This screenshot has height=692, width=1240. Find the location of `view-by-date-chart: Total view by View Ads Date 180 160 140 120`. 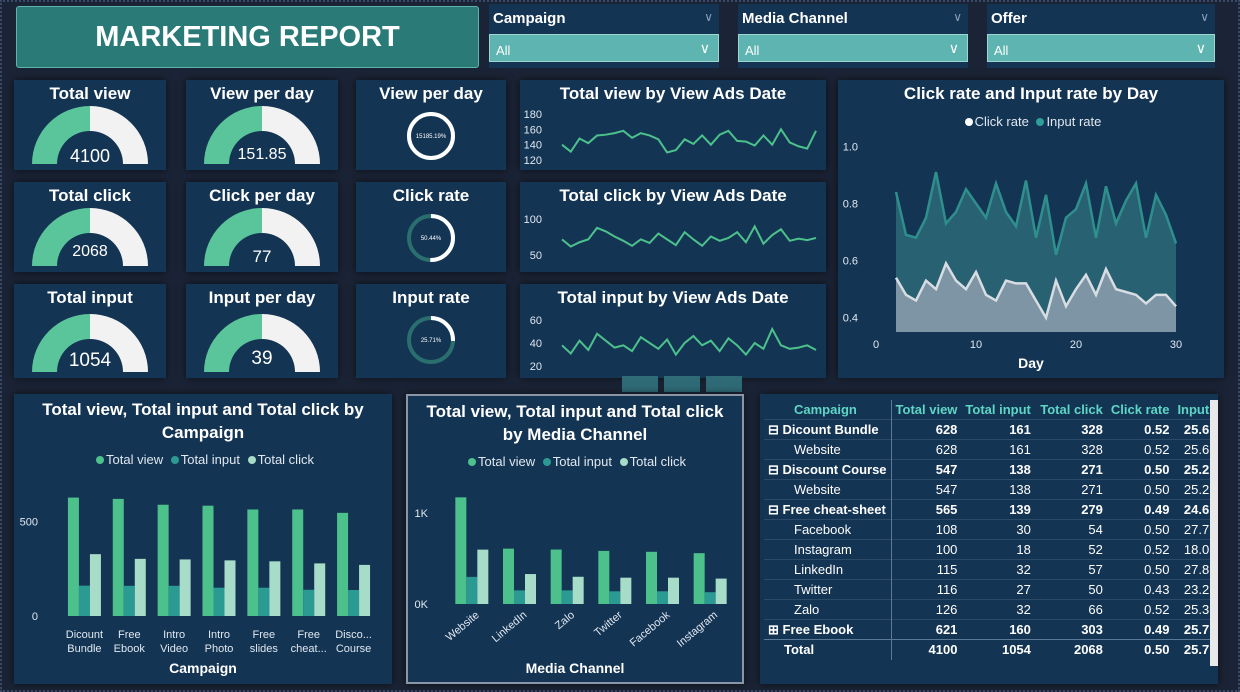

view-by-date-chart: Total view by View Ads Date 180 160 140 120 is located at coordinates (673, 125).